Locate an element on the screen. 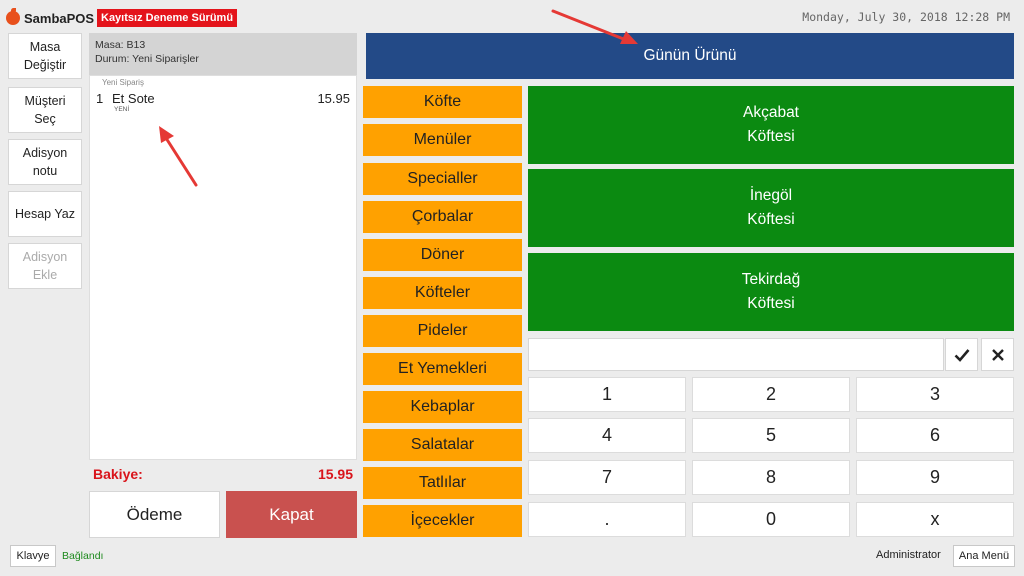 The height and width of the screenshot is (576, 1024). product-label: İnegöl is located at coordinates (771, 195).